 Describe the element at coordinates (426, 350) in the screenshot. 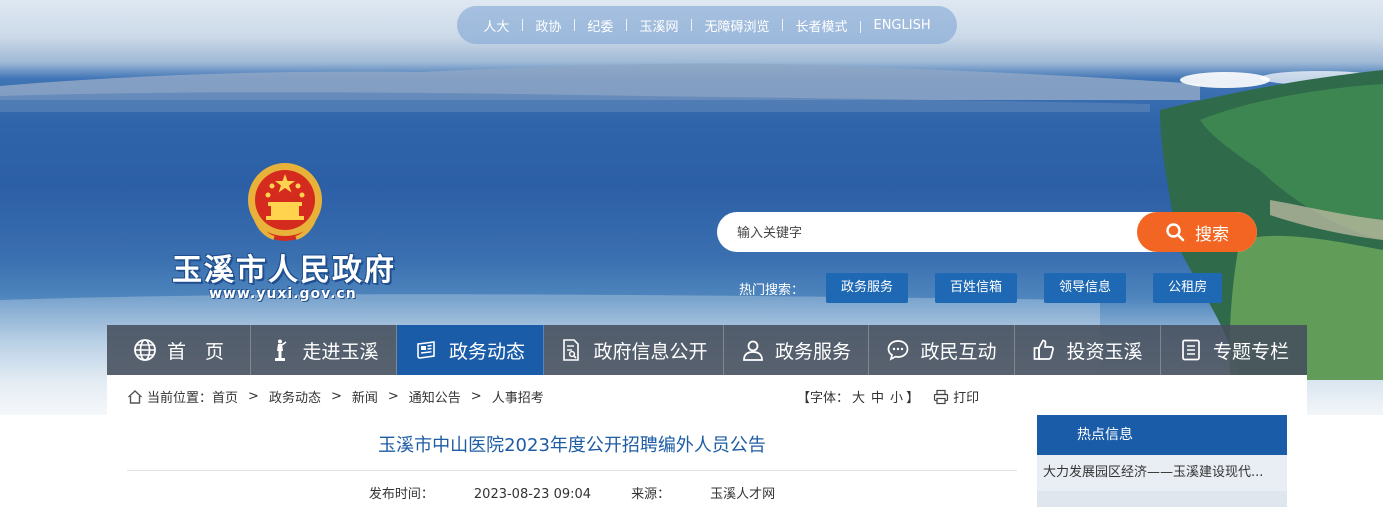

I see `newspaper-icon` at that location.